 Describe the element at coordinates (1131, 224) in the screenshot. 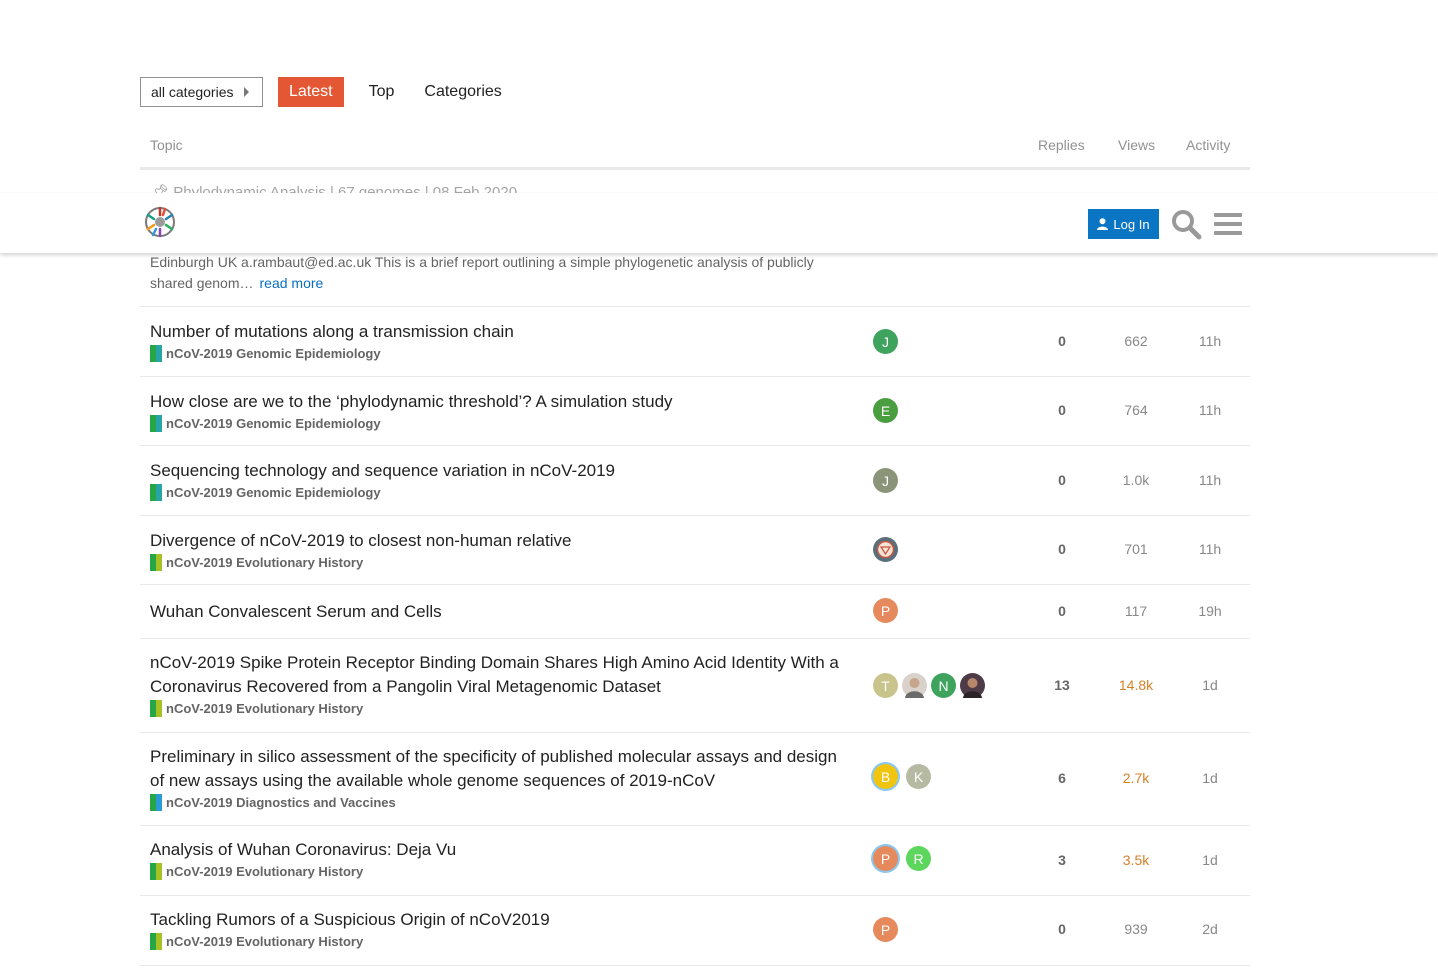

I see `login-button-label: Log In` at that location.